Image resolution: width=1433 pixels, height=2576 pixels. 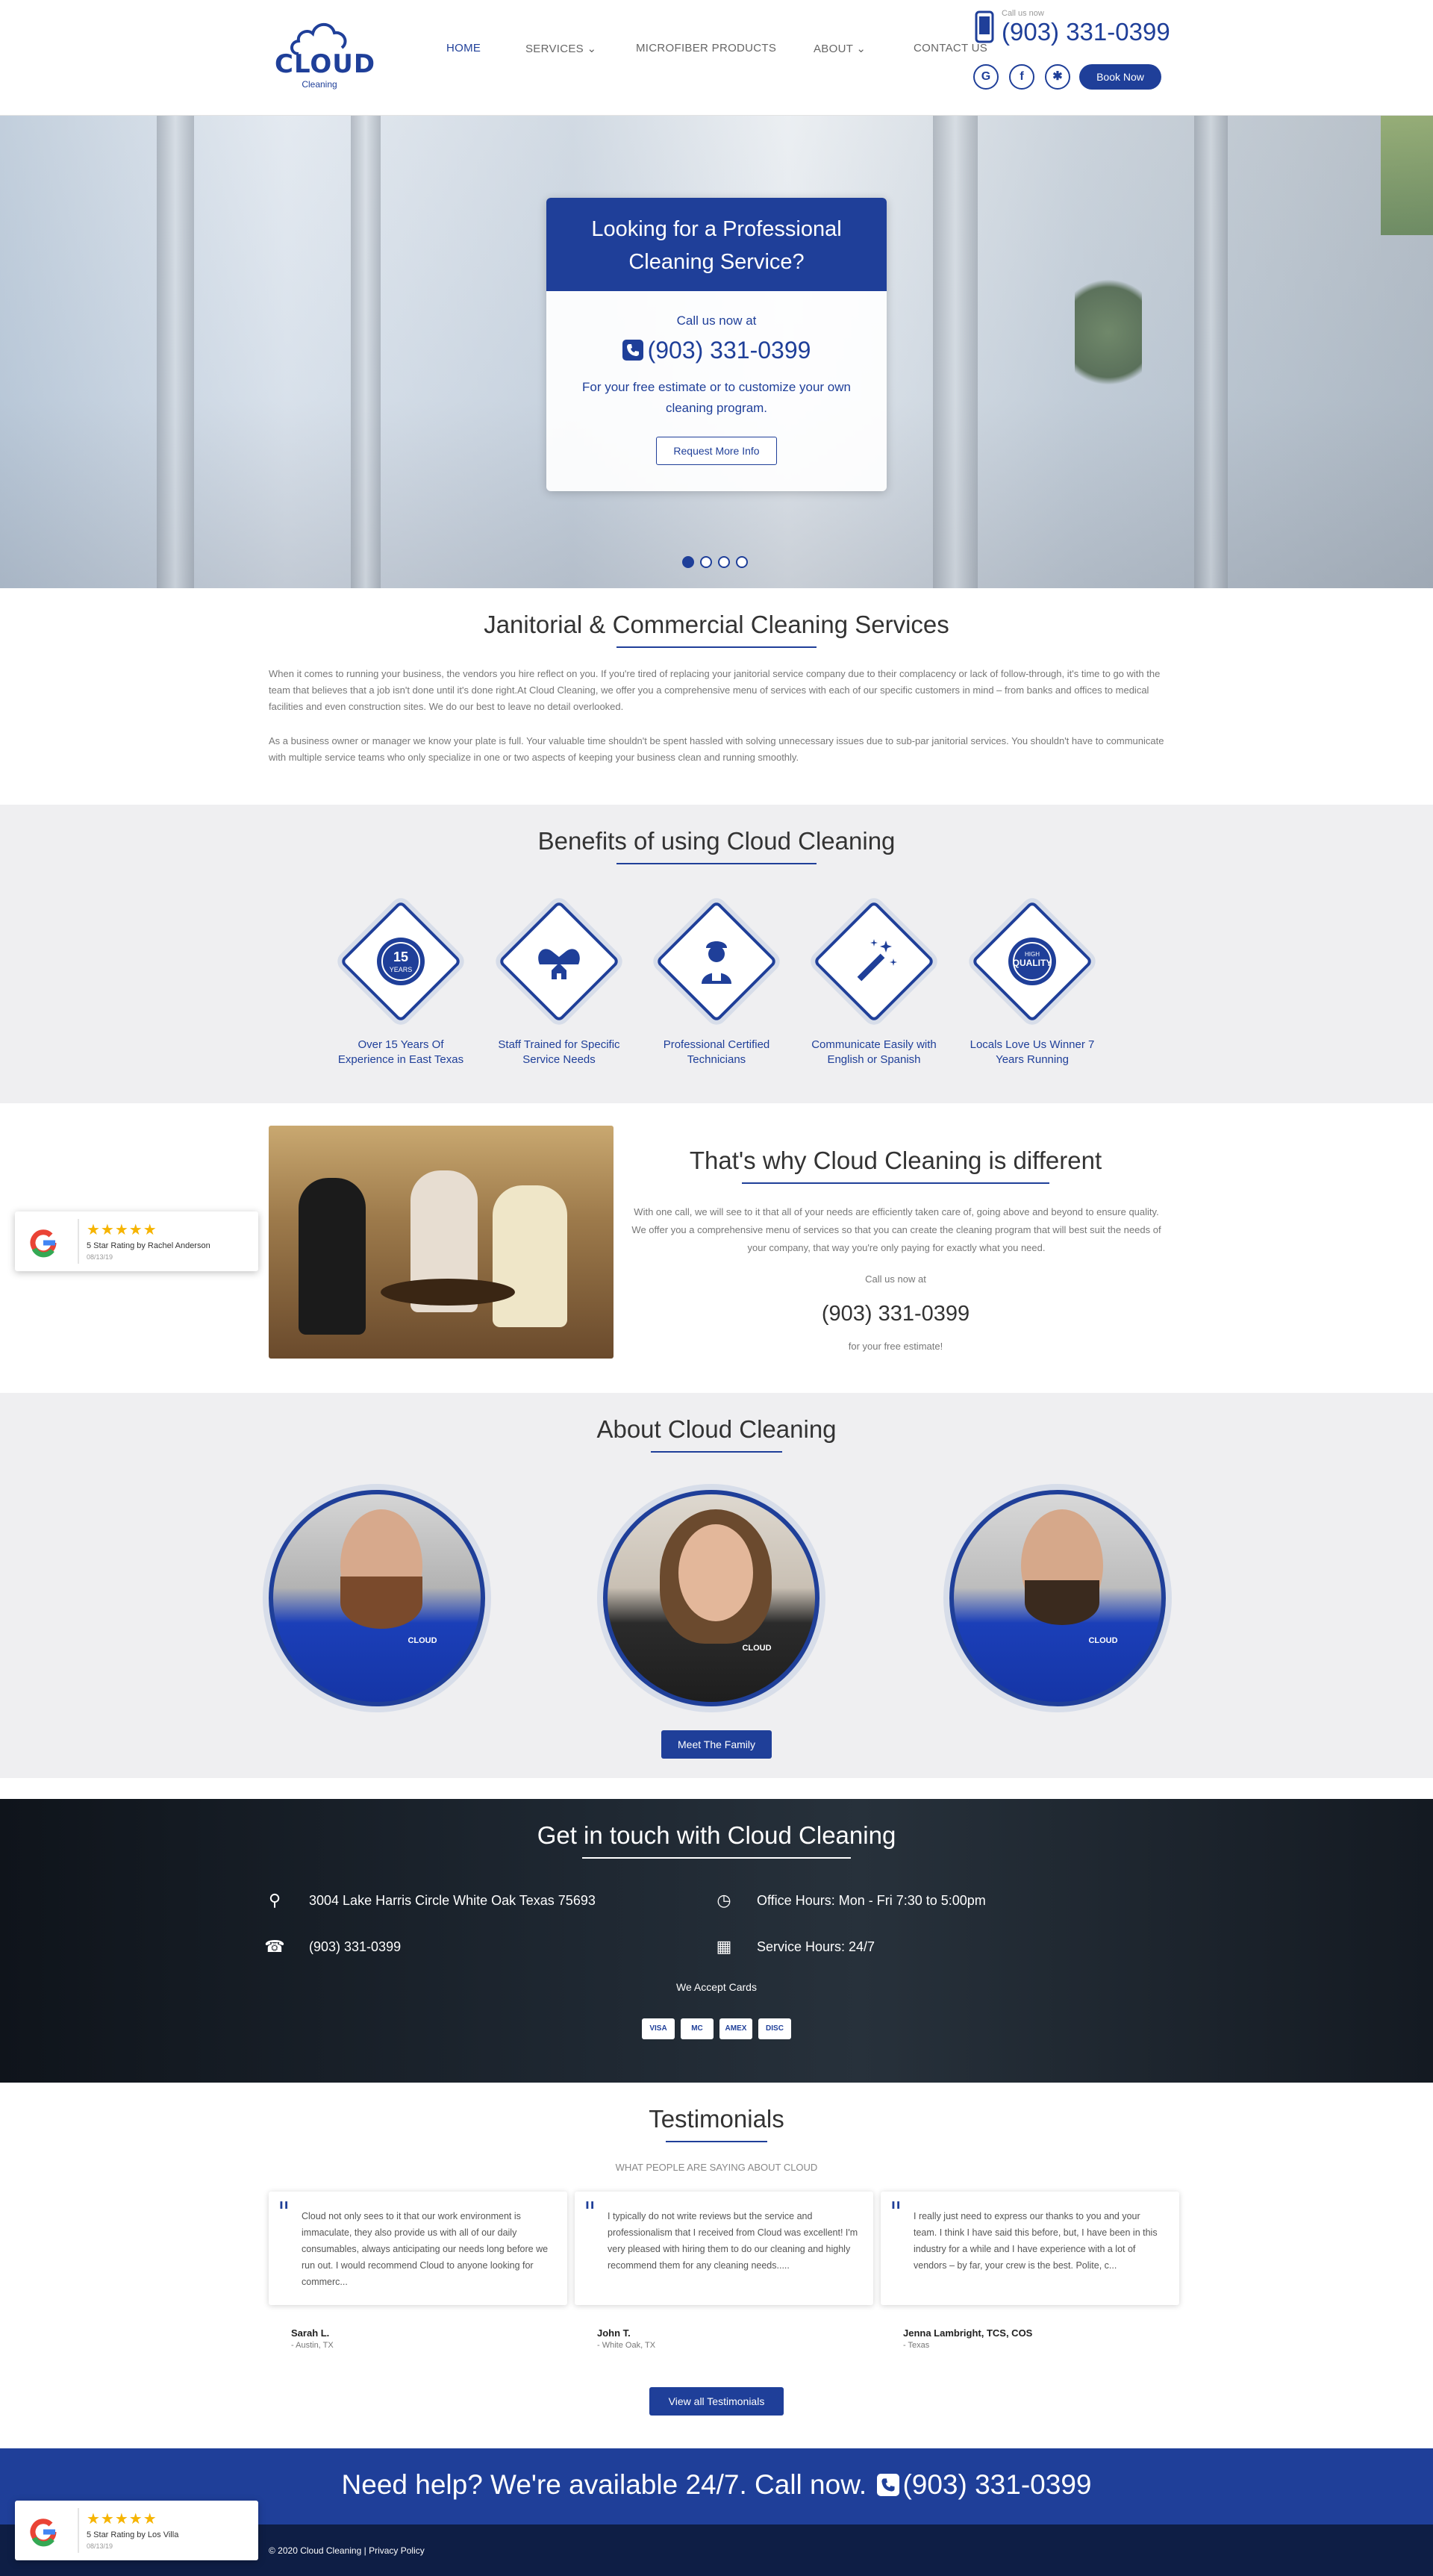 What do you see at coordinates (716, 1987) in the screenshot?
I see `cards-label: We Accept Cards` at bounding box center [716, 1987].